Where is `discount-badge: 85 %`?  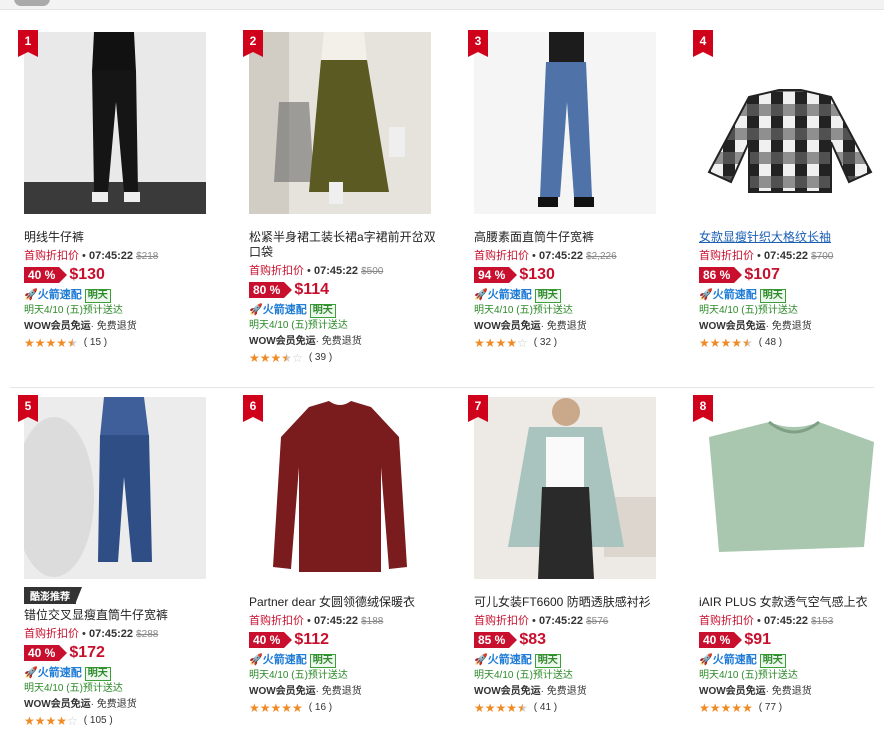 discount-badge: 85 % is located at coordinates (496, 640).